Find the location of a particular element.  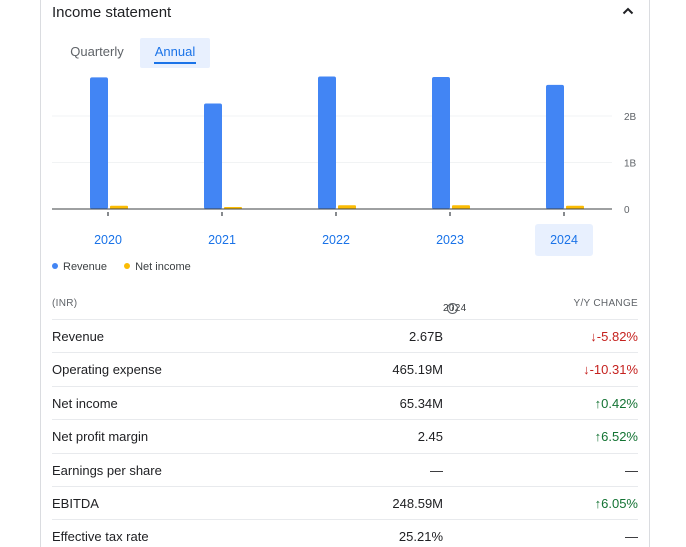

row-label: Operating expense is located at coordinates (107, 370).